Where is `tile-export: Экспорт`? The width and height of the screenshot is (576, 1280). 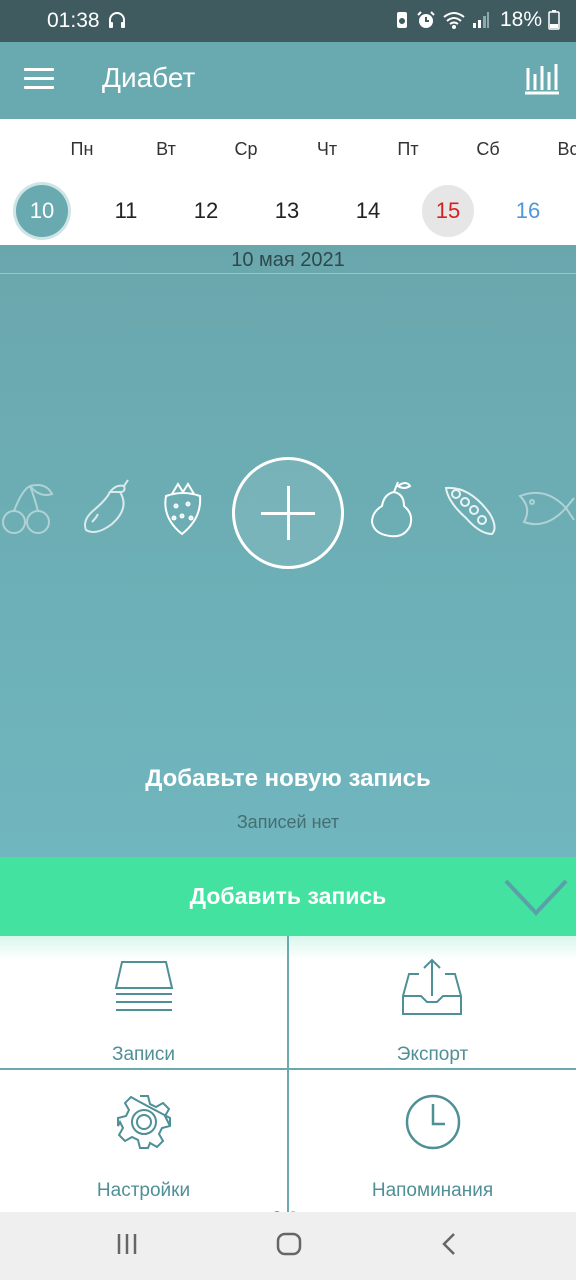 tile-export: Экспорт is located at coordinates (432, 1002).